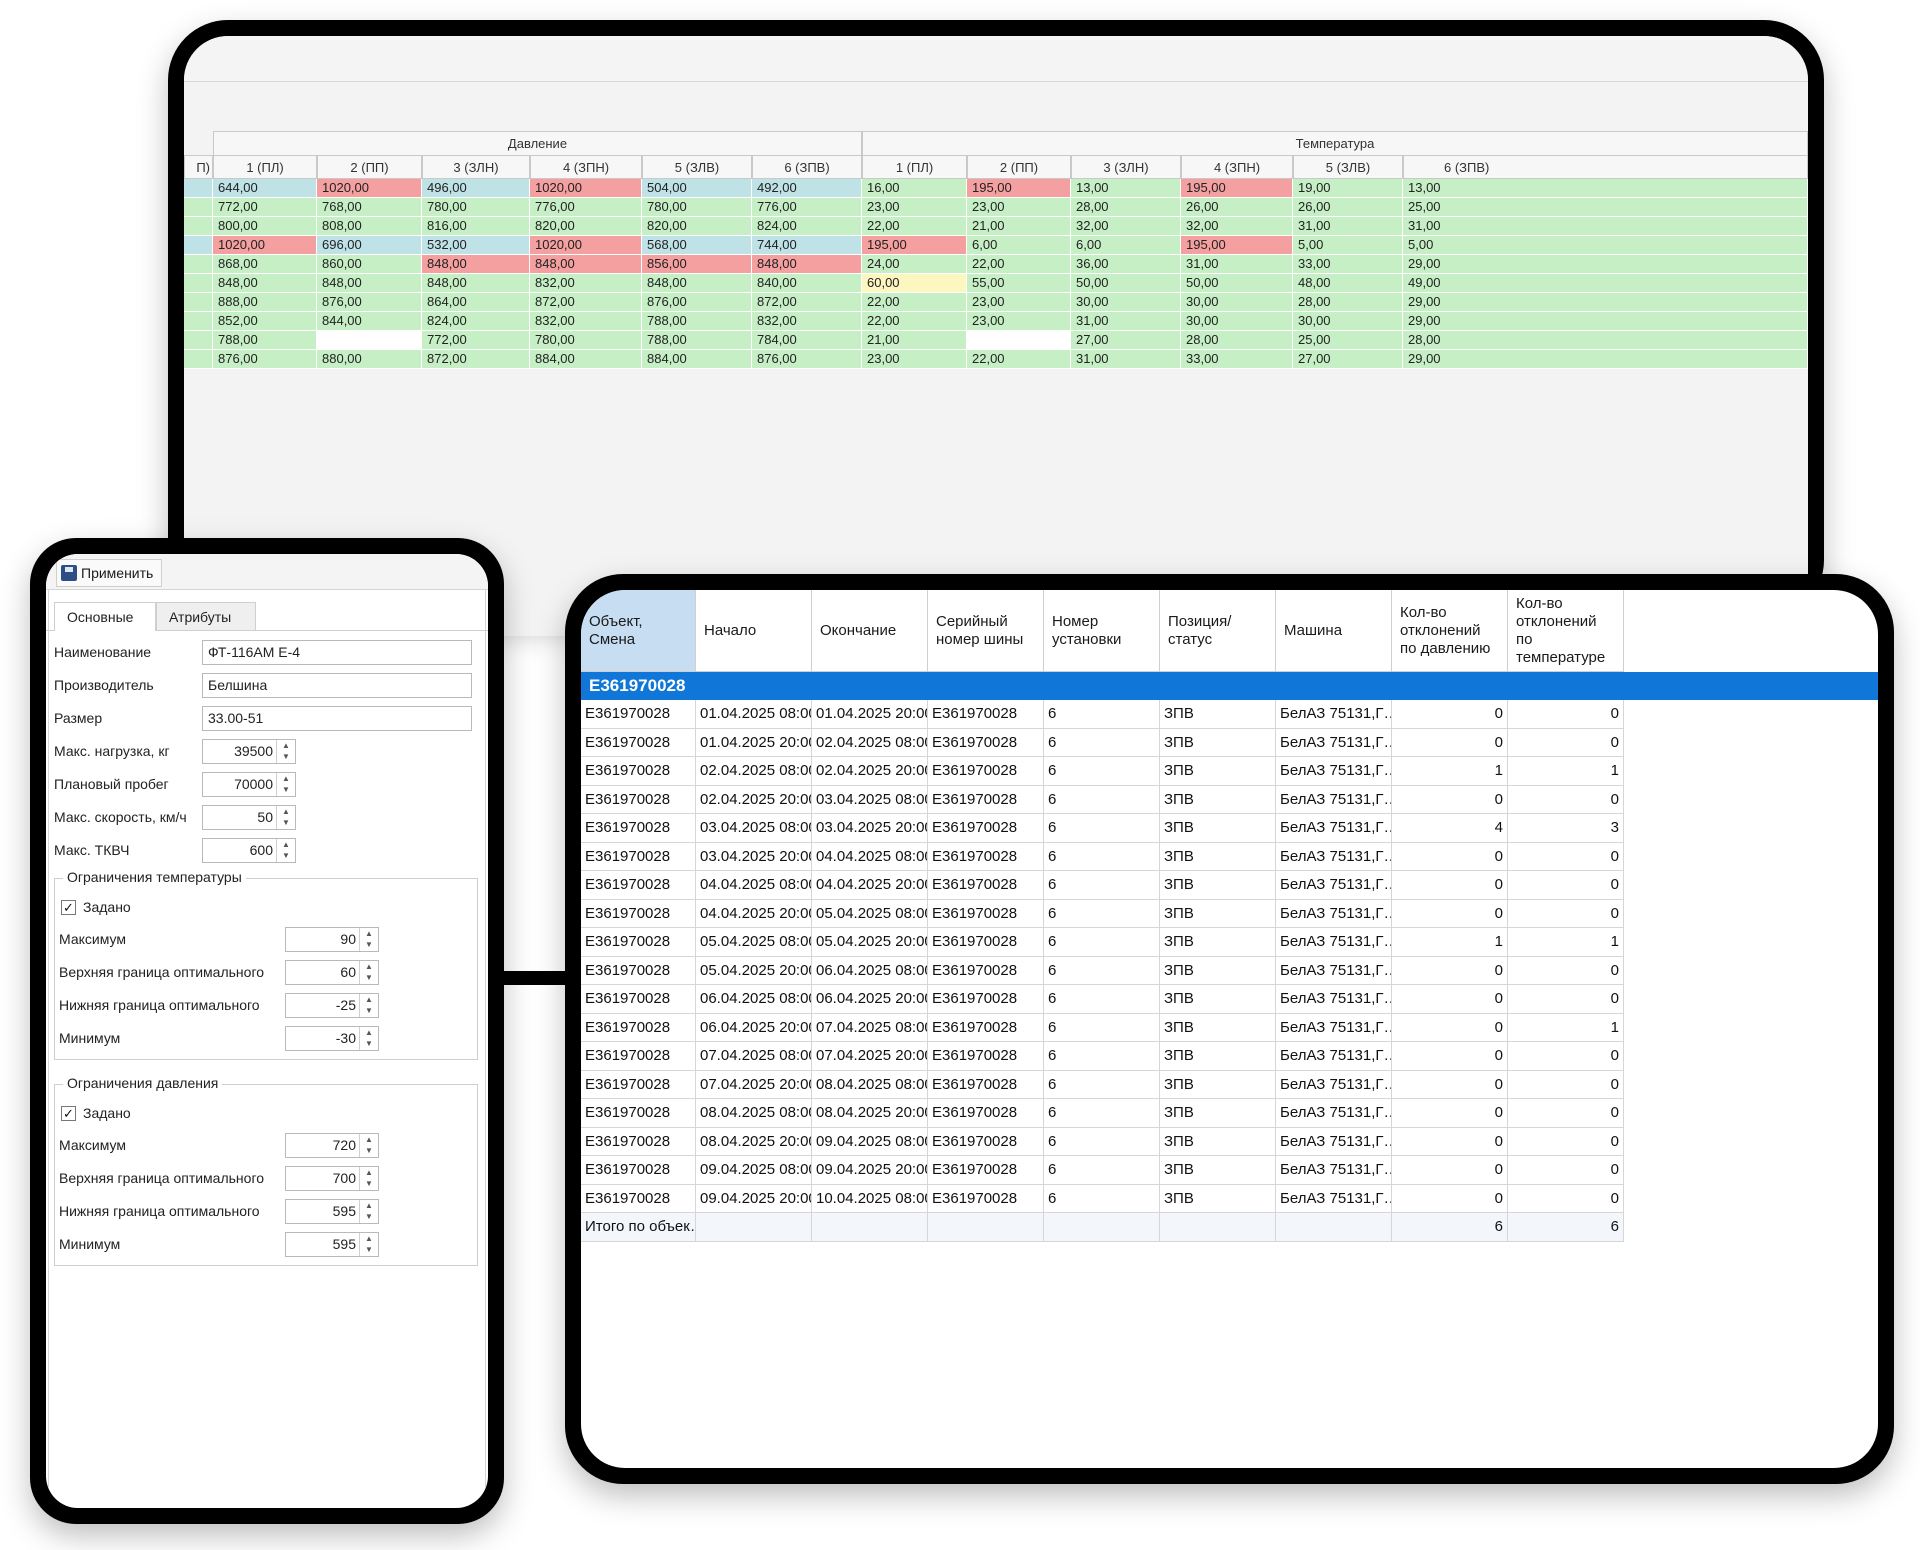  What do you see at coordinates (870, 631) in the screenshot?
I see `header-end: Окончание` at bounding box center [870, 631].